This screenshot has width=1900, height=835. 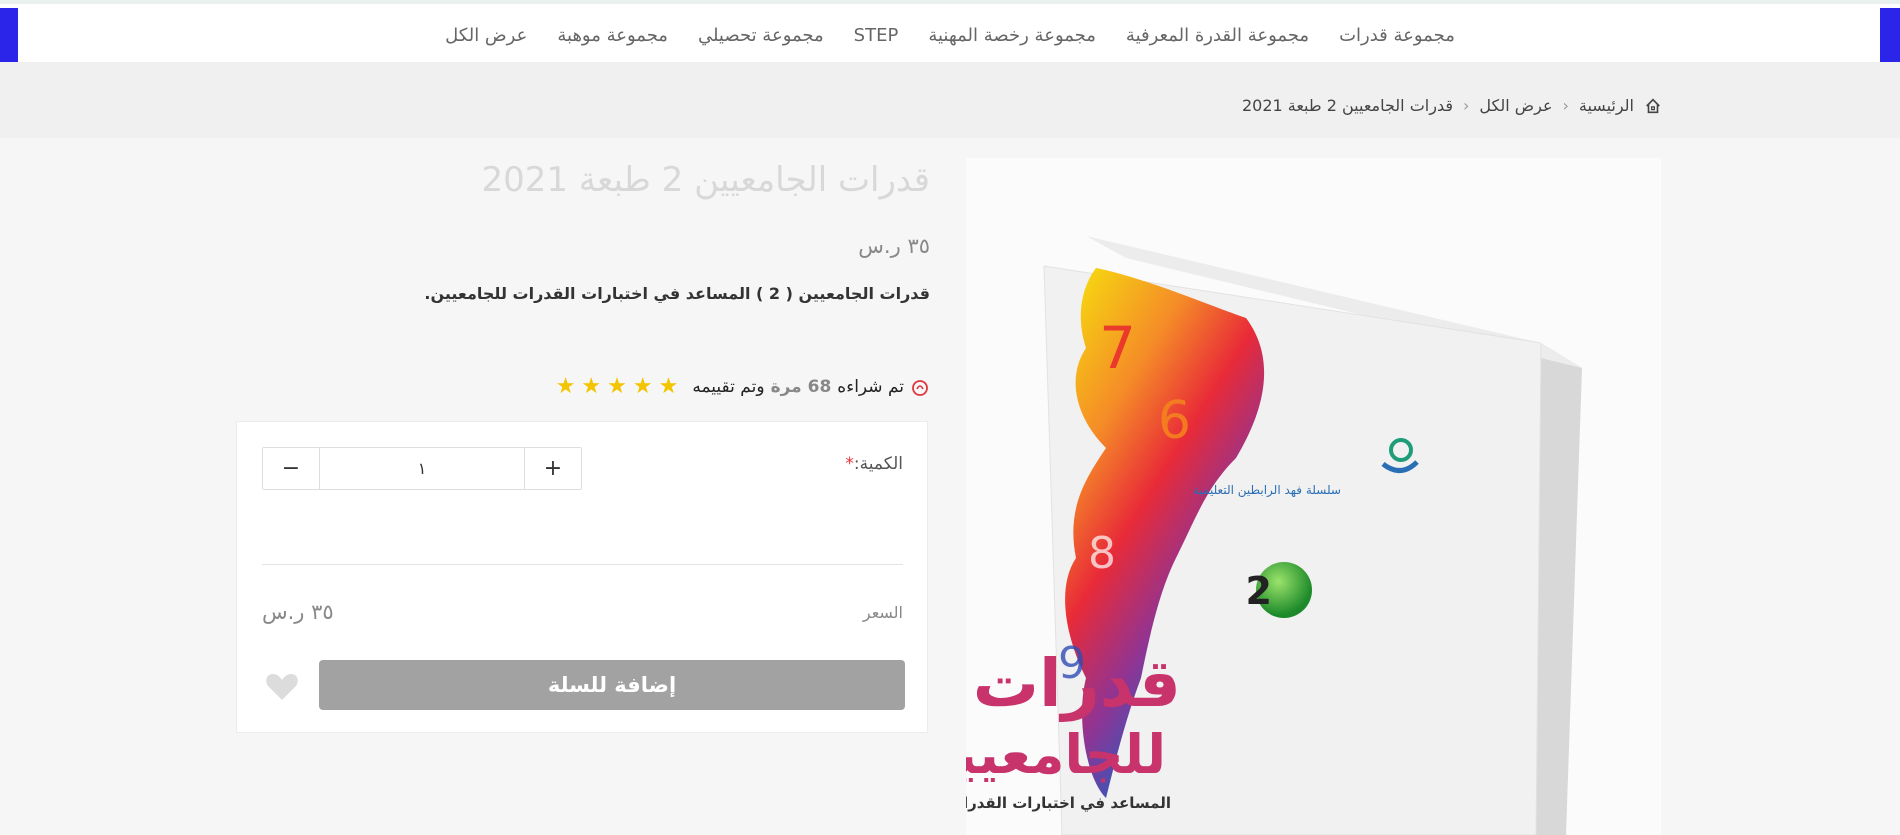 I want to click on svg-text: 6, so click(x=1174, y=421).